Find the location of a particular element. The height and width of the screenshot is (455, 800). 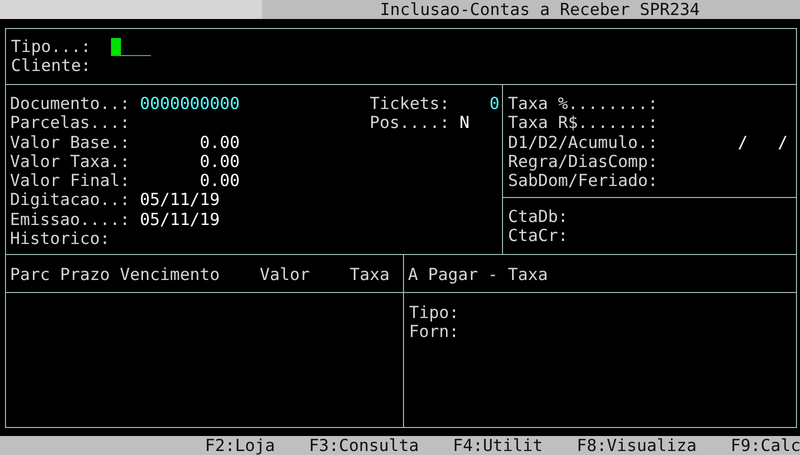

window-title: Inclusao-Contas a Receber SPR234 is located at coordinates (540, 9).